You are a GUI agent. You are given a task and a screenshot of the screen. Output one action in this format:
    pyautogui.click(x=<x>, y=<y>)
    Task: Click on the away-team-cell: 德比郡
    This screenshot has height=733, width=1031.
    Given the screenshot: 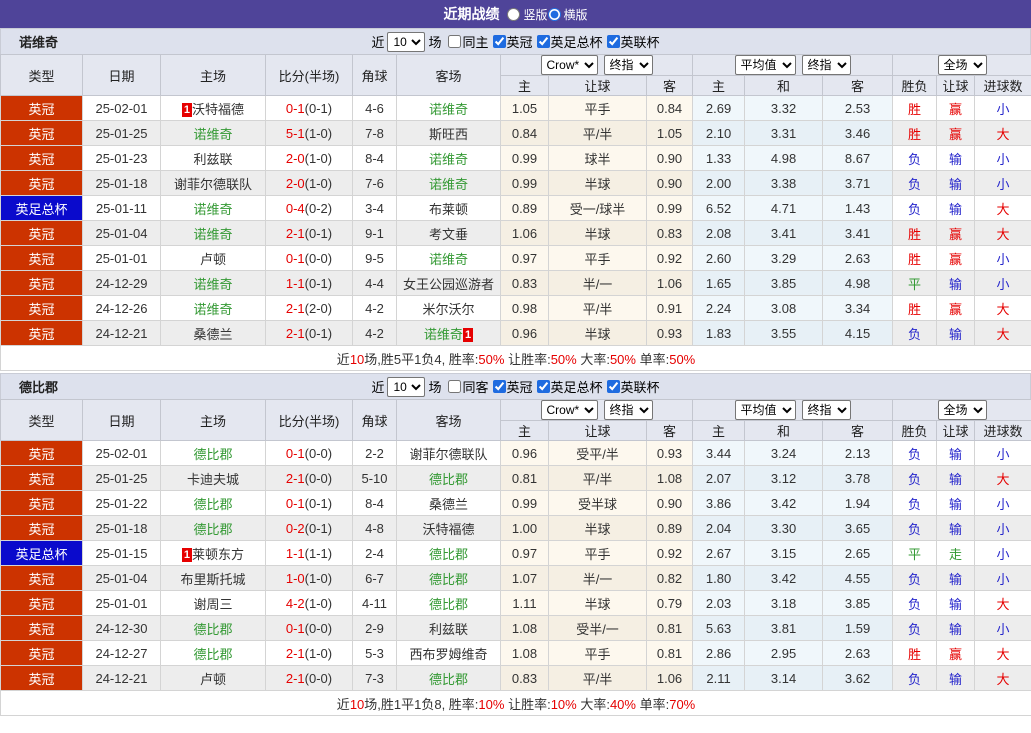 What is the action you would take?
    pyautogui.click(x=448, y=578)
    